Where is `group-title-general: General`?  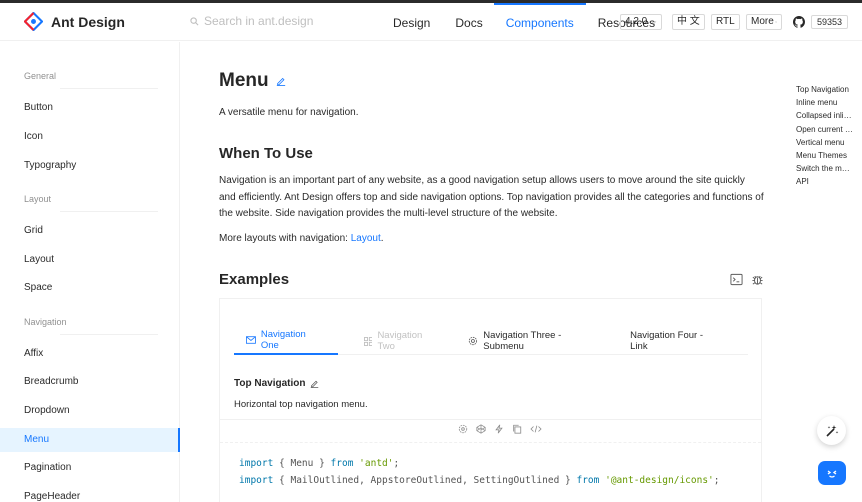 group-title-general: General is located at coordinates (40, 76).